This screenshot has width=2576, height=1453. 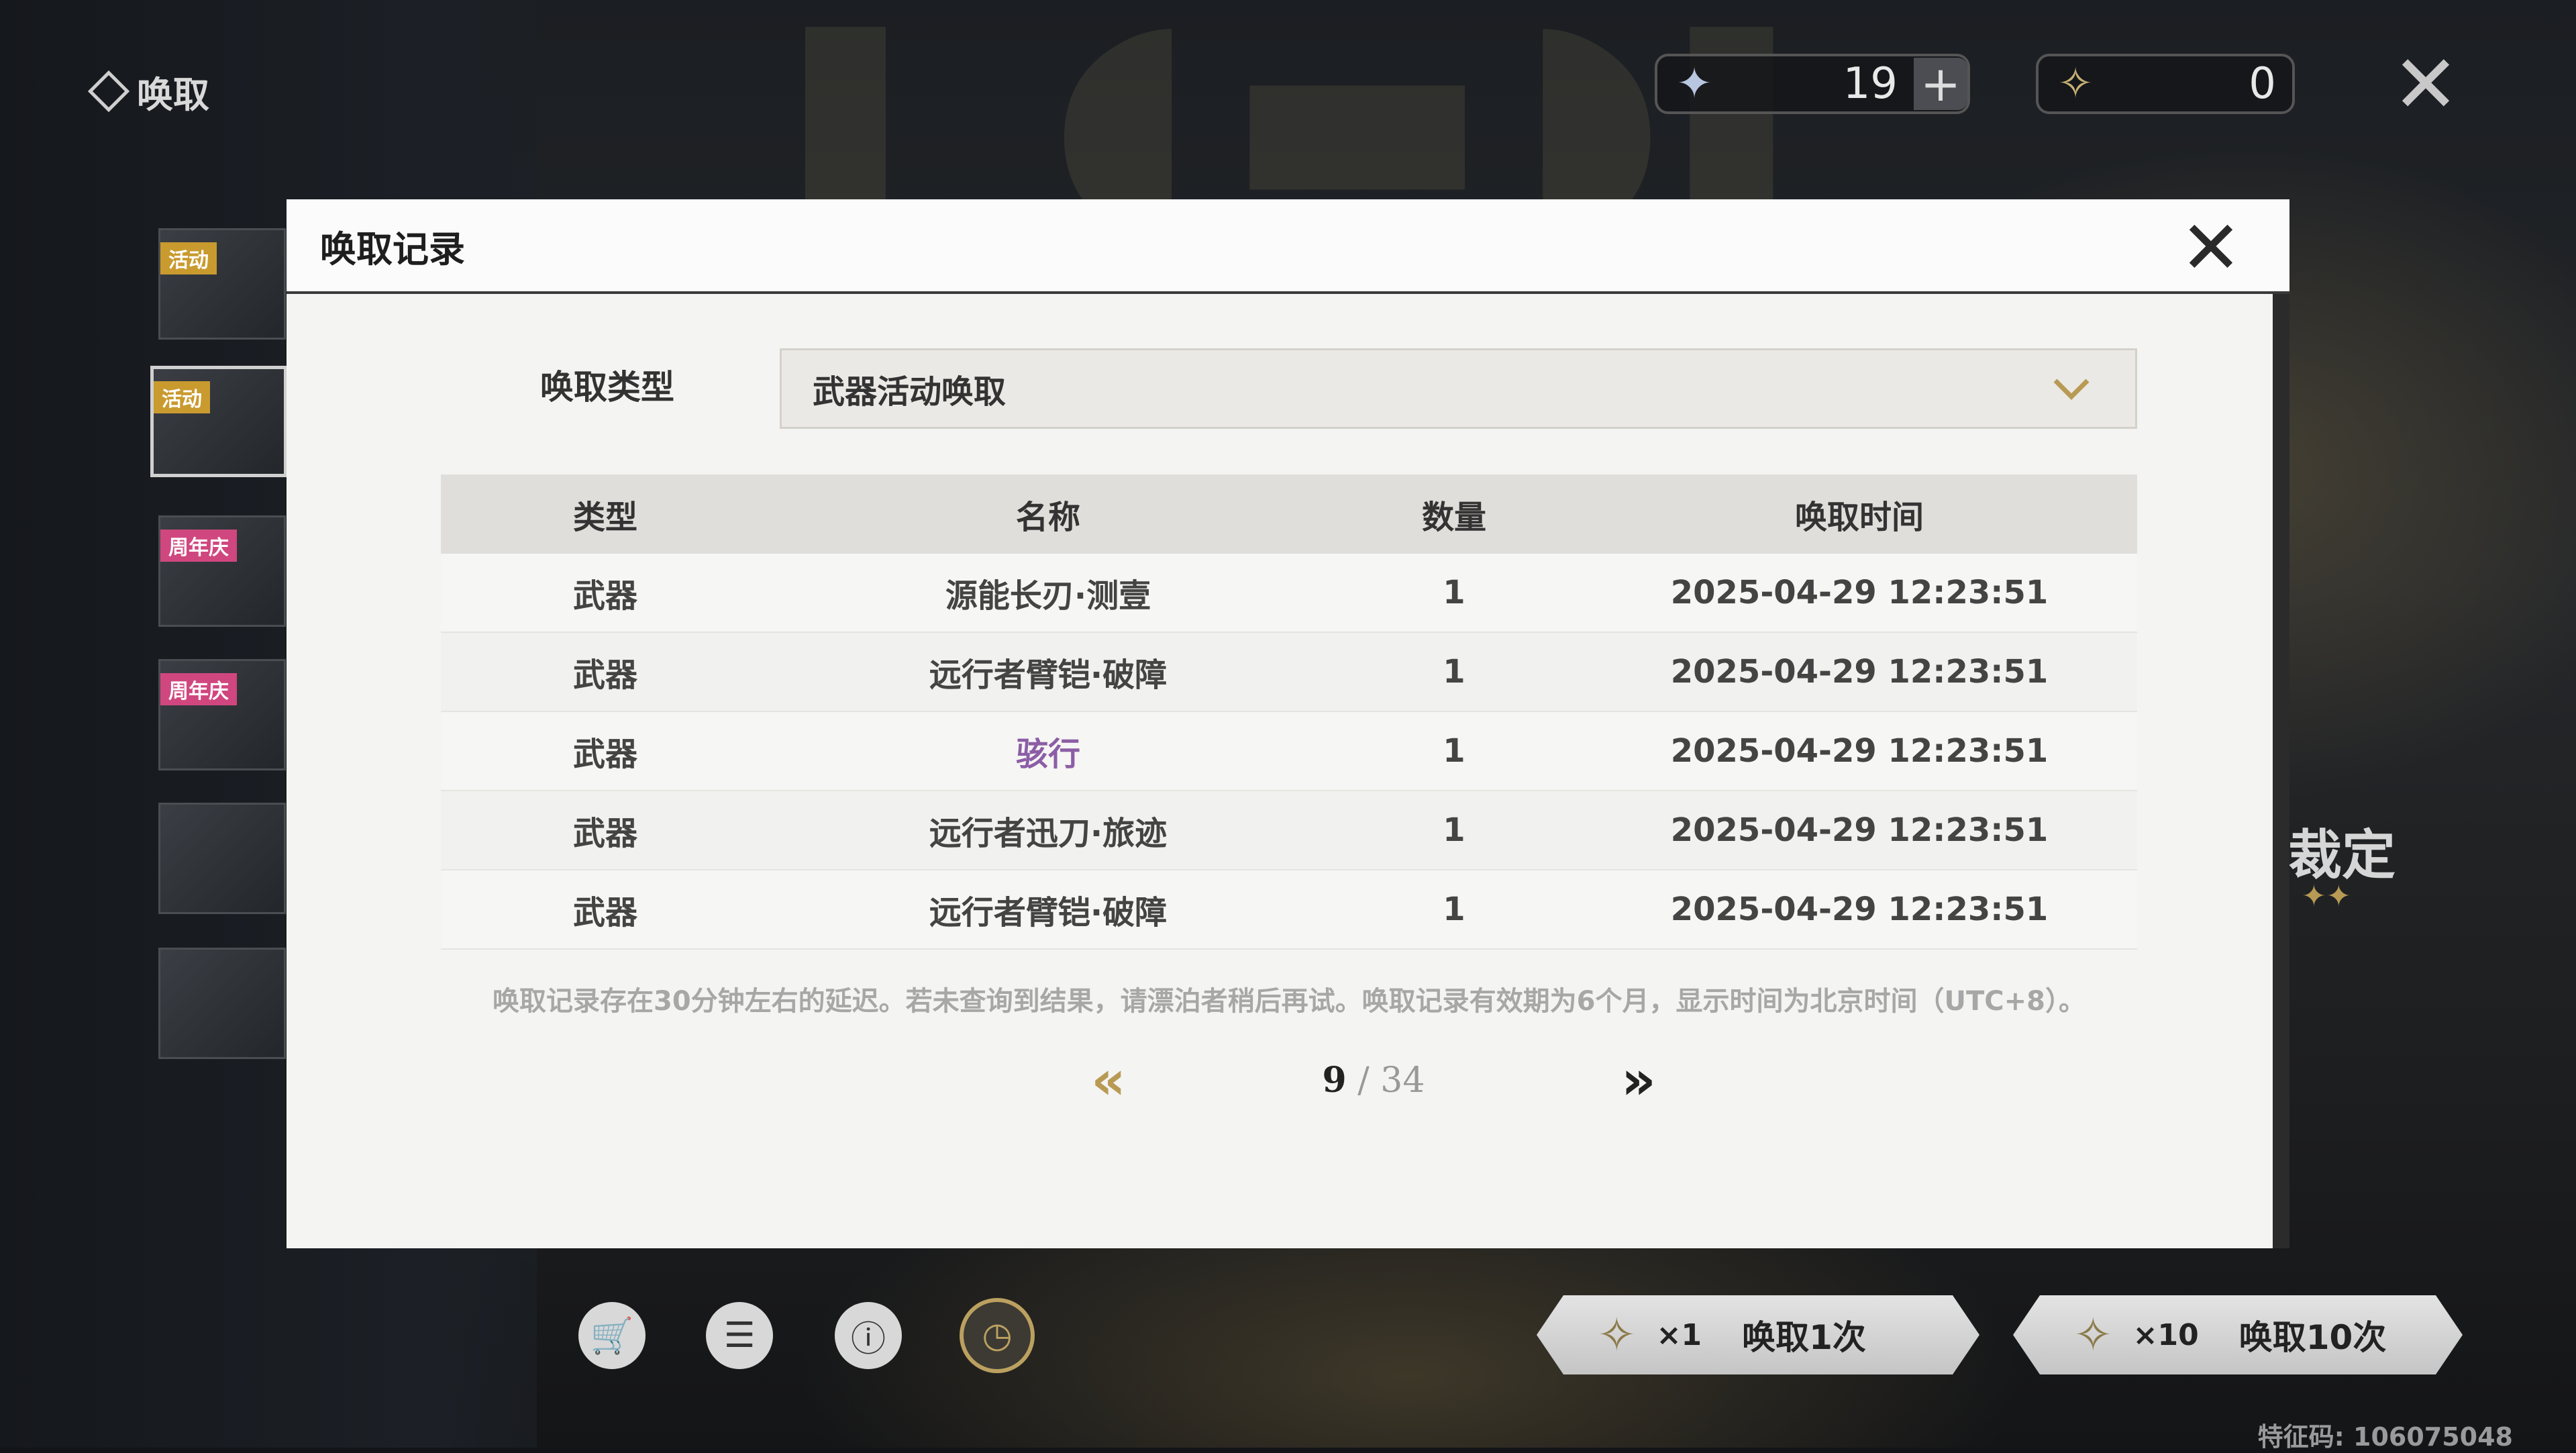 What do you see at coordinates (1679, 1334) in the screenshot?
I see `convene-once-mult: ×1` at bounding box center [1679, 1334].